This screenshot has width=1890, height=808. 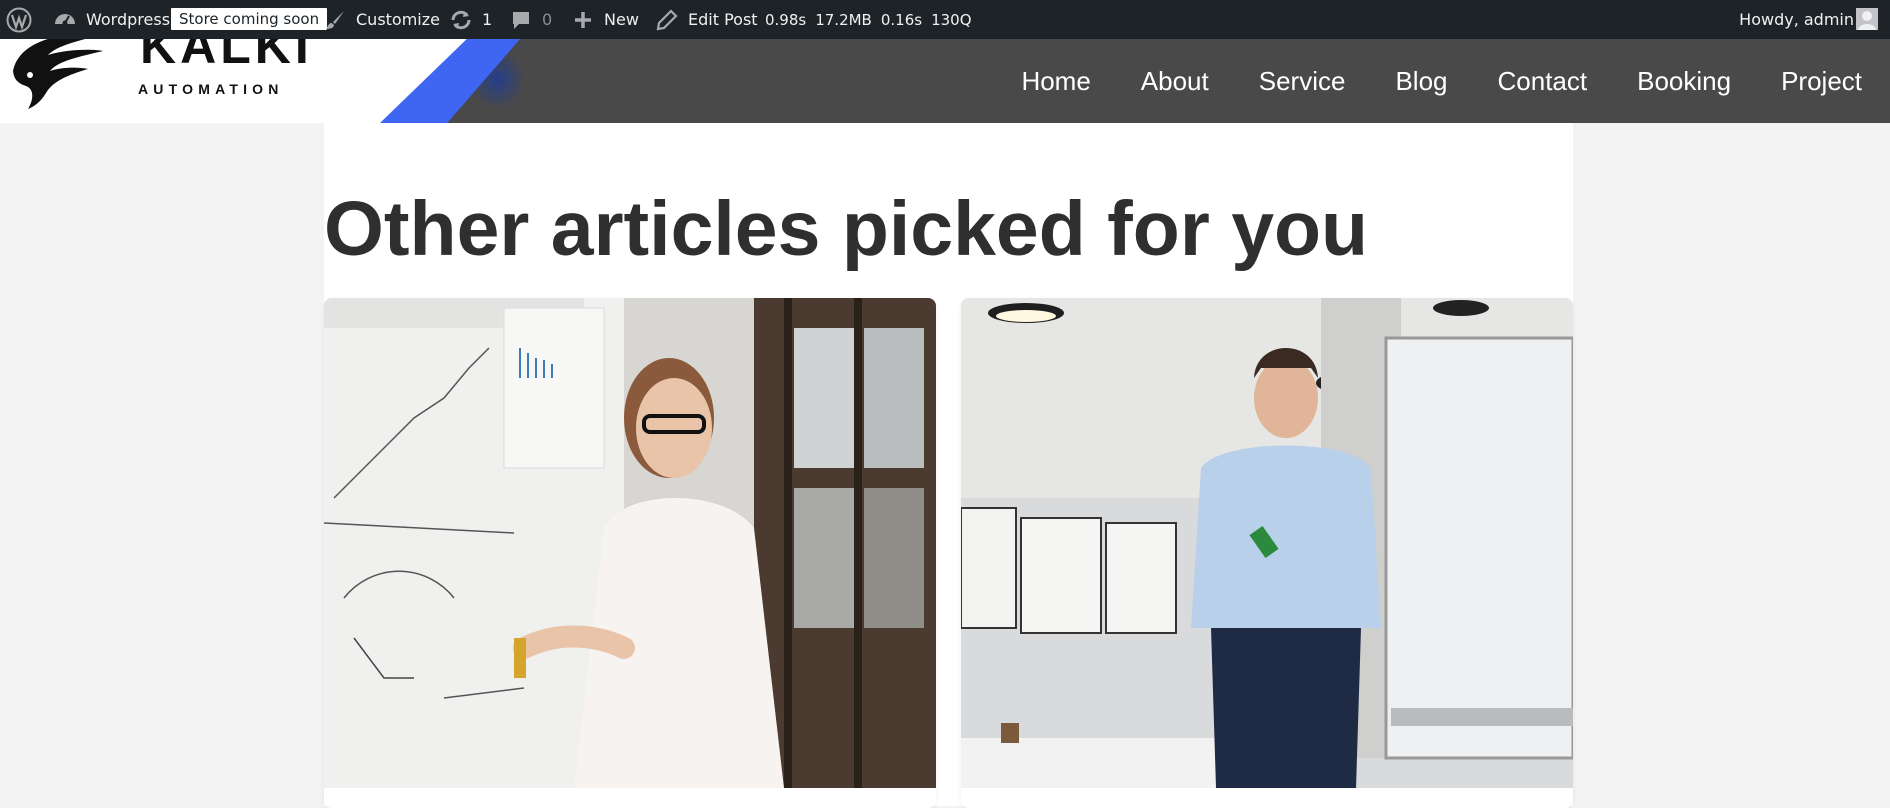 I want to click on edit-post-link: Edit Post, so click(x=706, y=19).